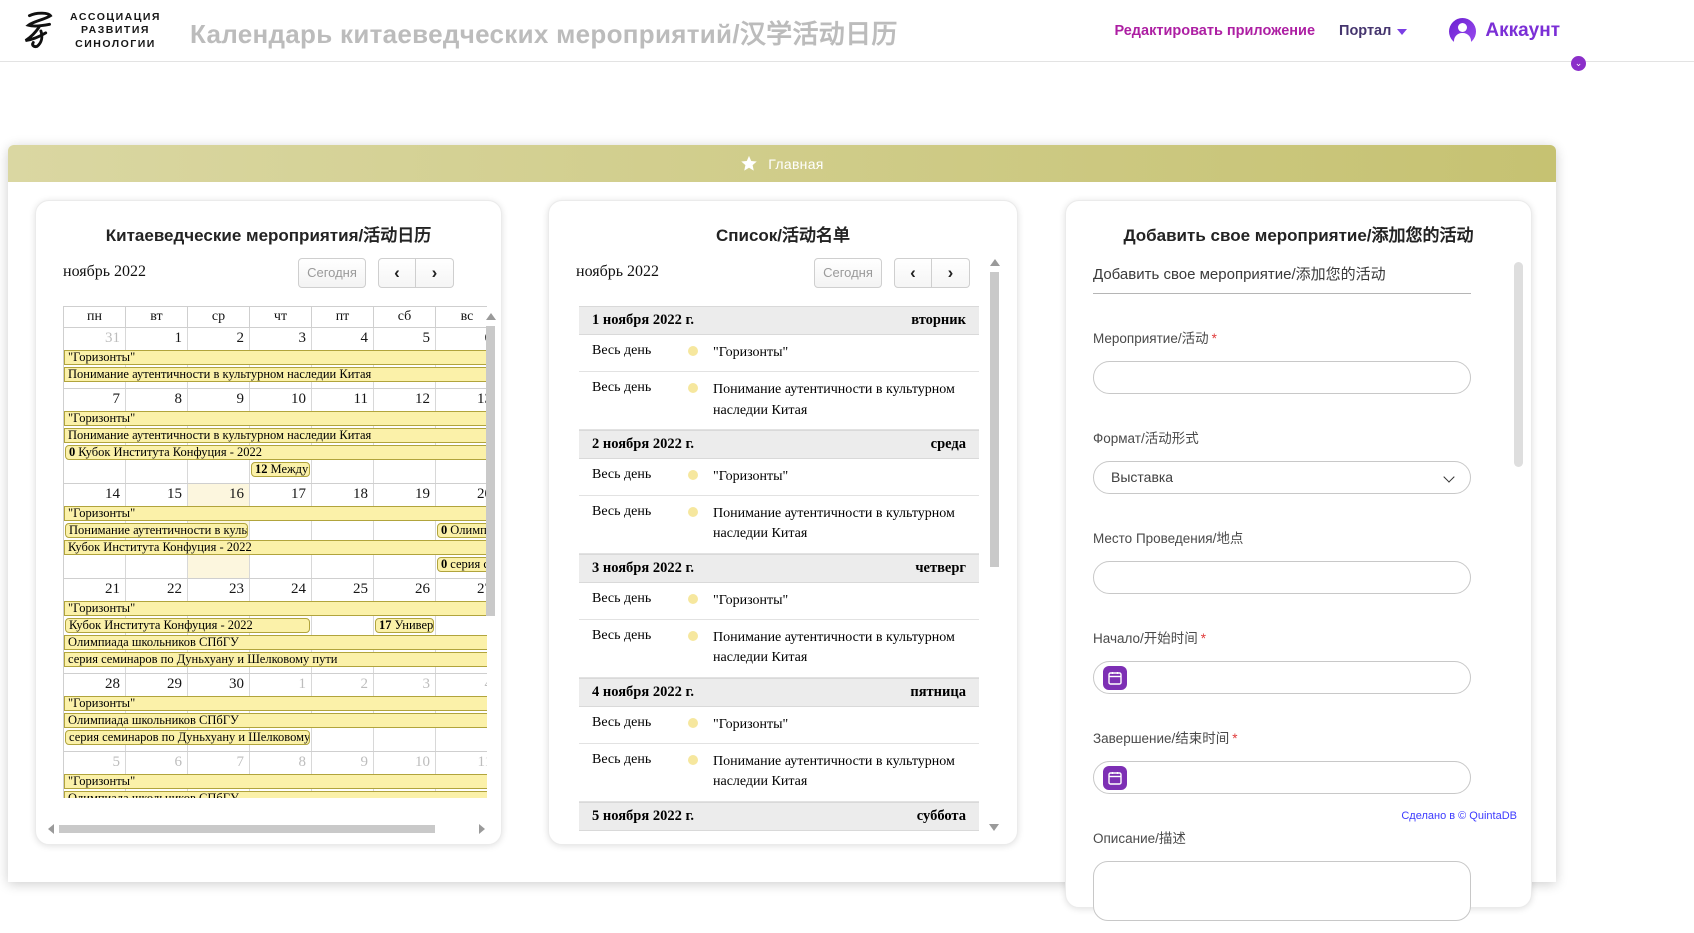 This screenshot has width=1694, height=933. Describe the element at coordinates (1282, 577) in the screenshot. I see `place-input` at that location.